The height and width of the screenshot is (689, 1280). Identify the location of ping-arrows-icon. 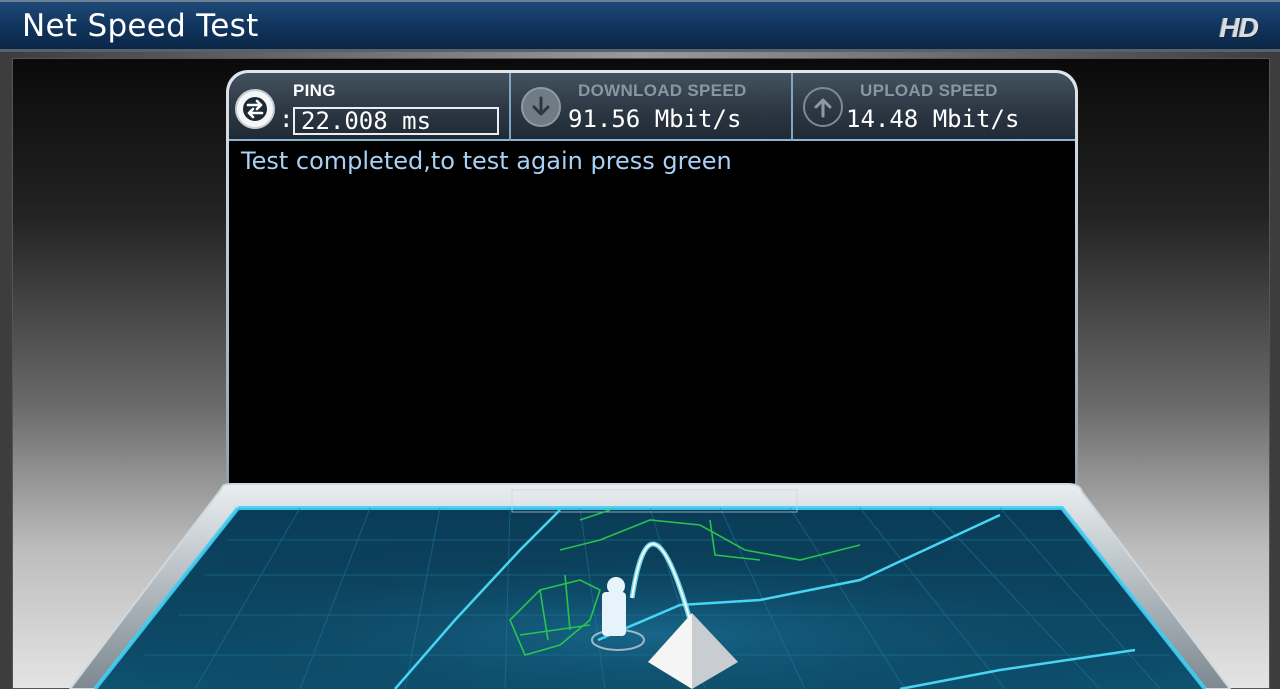
(255, 109).